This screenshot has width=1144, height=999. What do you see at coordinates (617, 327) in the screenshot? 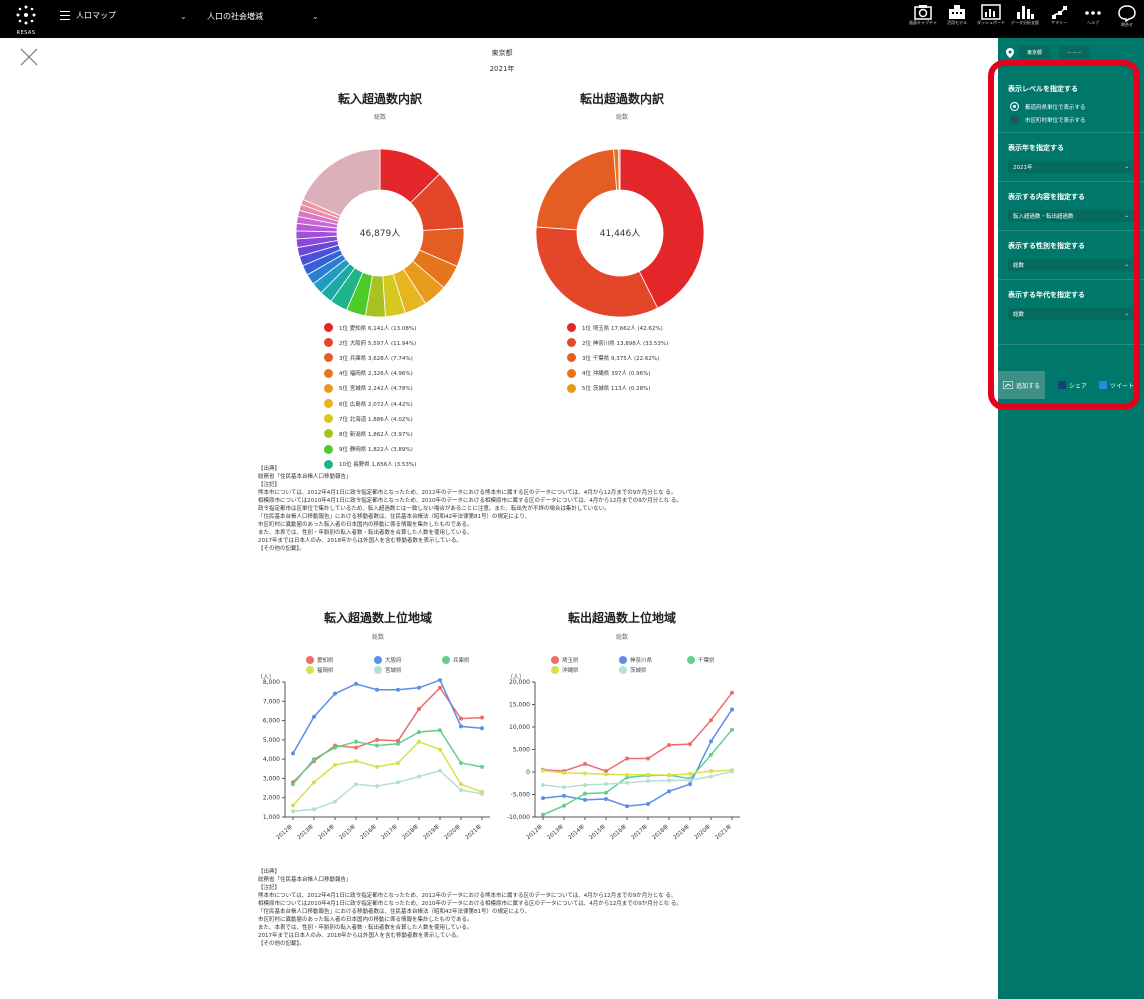
I see `legend-item: 1位 埼玉県 17,662人 (42.62%)` at bounding box center [617, 327].